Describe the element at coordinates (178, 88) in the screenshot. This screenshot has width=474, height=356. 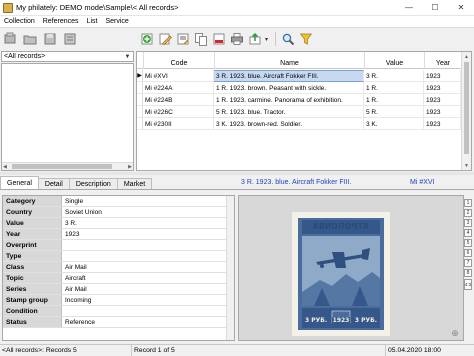
I see `cell-code: Mi #224A` at that location.